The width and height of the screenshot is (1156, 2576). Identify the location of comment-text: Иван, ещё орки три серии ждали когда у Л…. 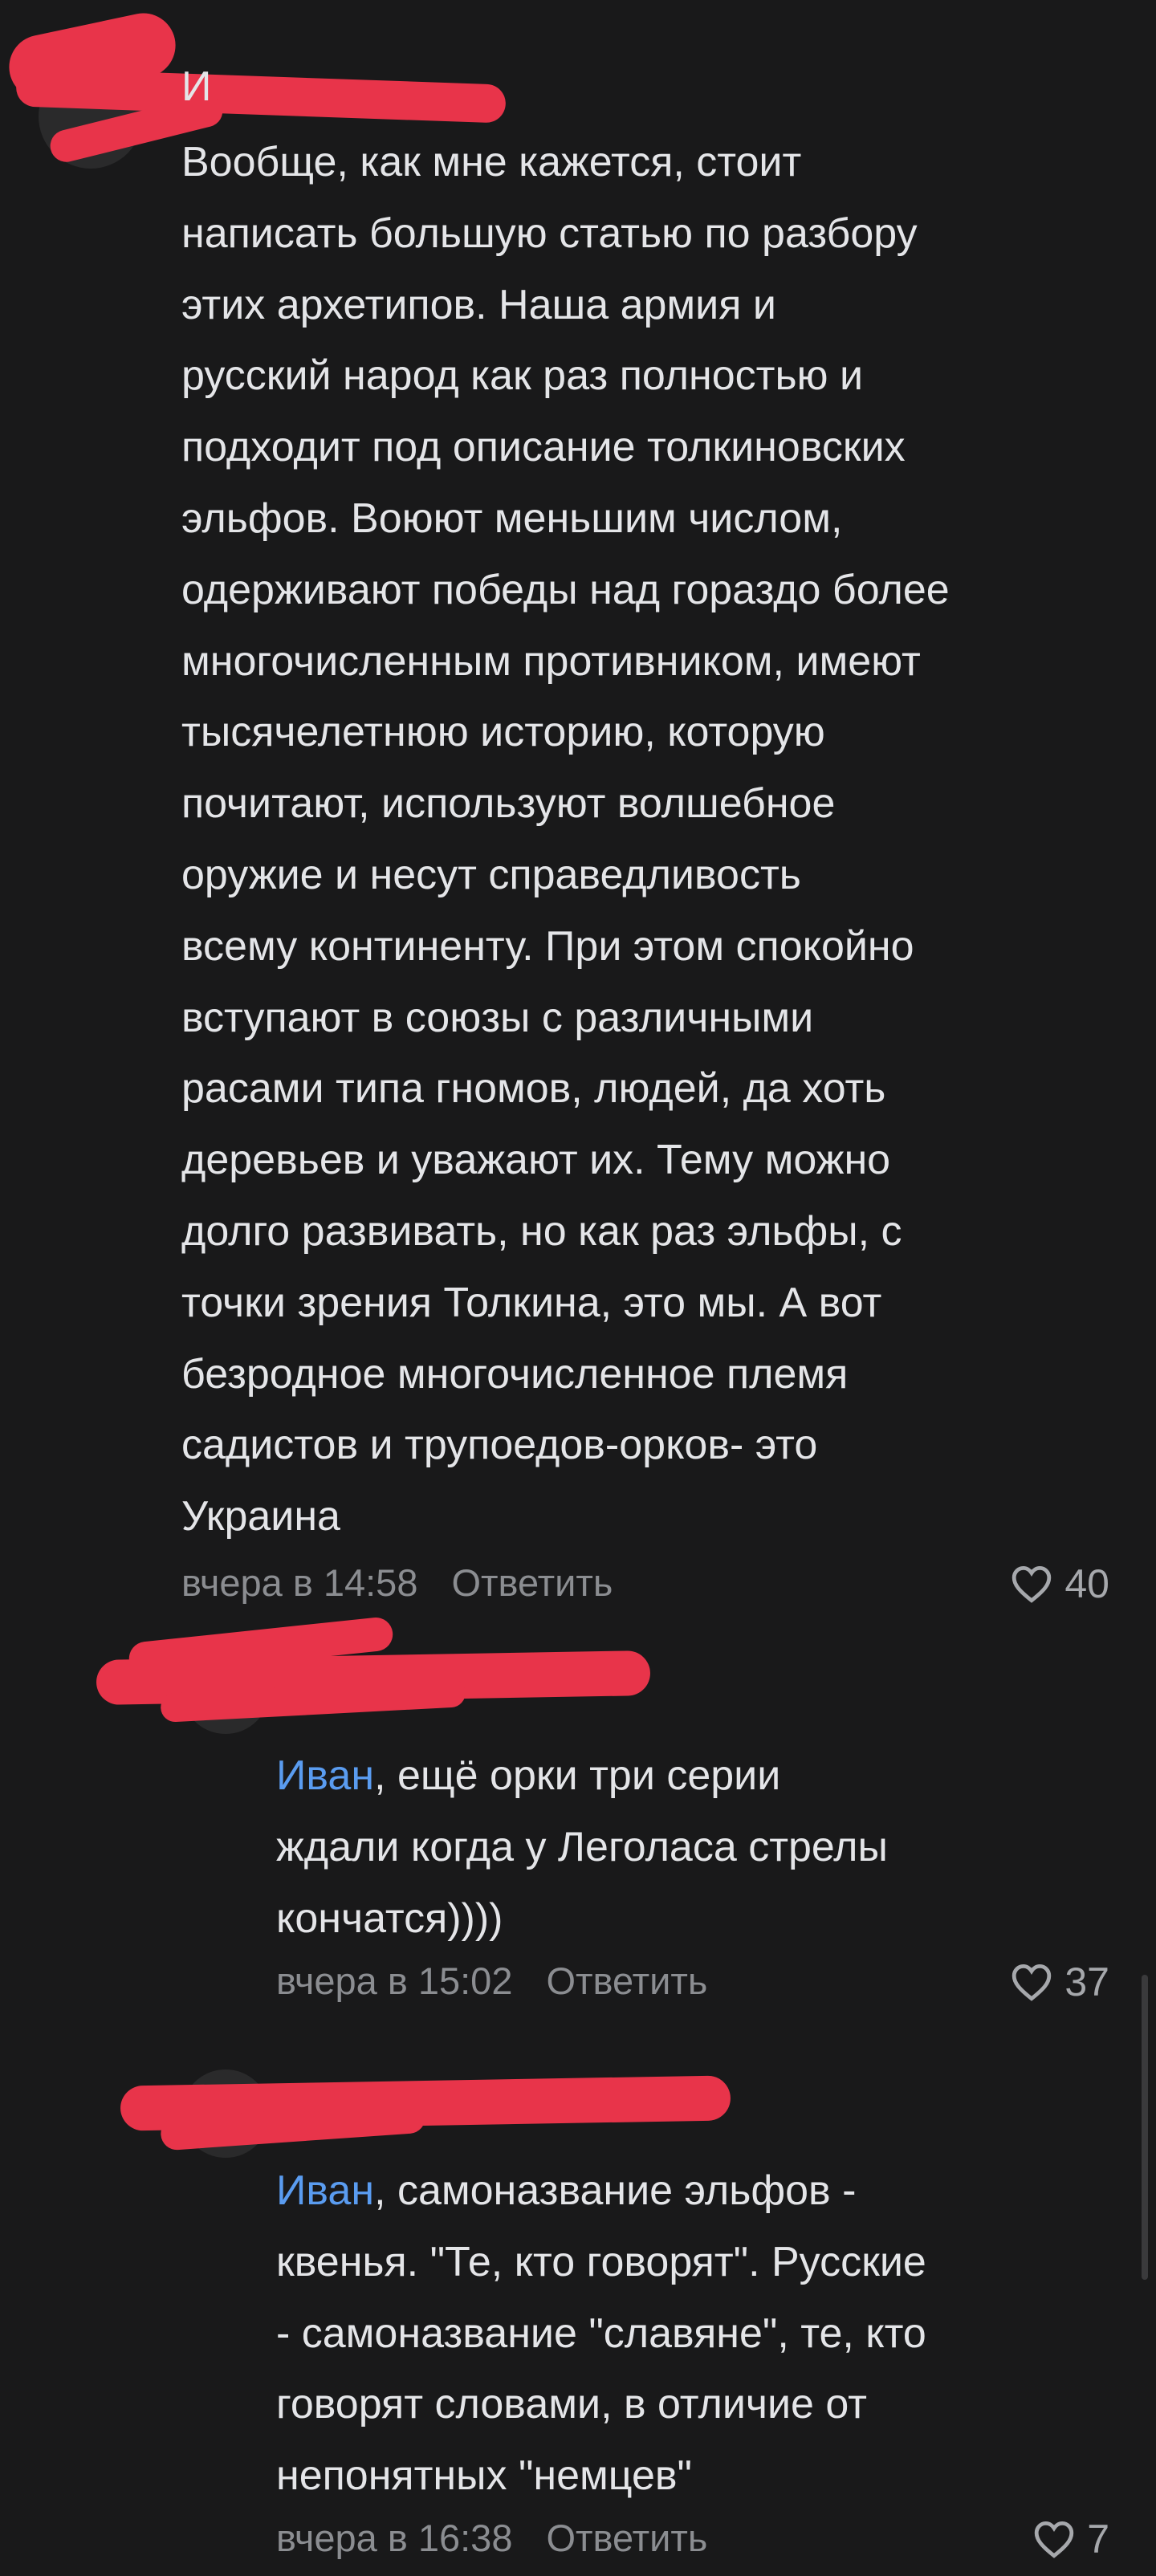
(697, 1847).